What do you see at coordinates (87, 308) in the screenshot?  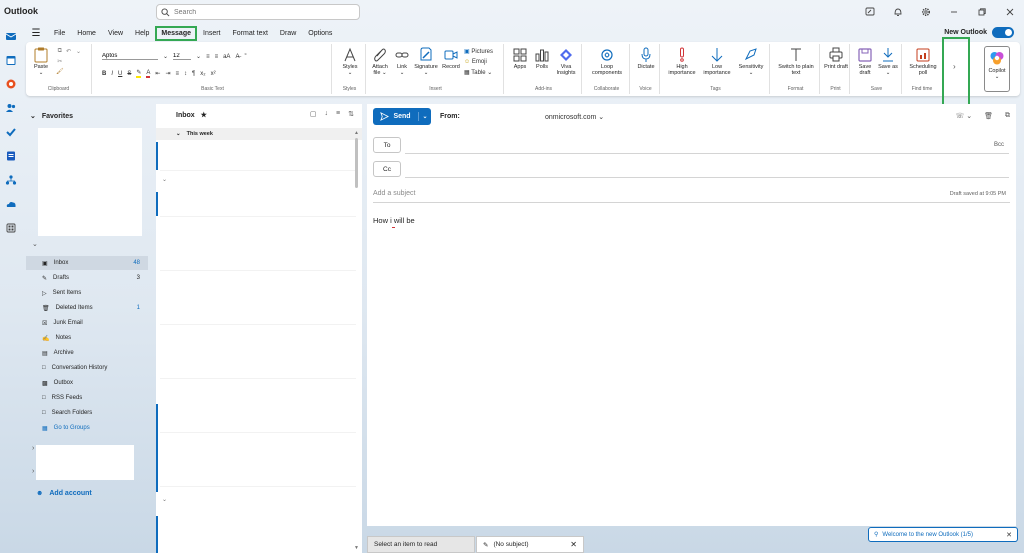 I see `folder-deleted-items: 🗑 Deleted Items 1` at bounding box center [87, 308].